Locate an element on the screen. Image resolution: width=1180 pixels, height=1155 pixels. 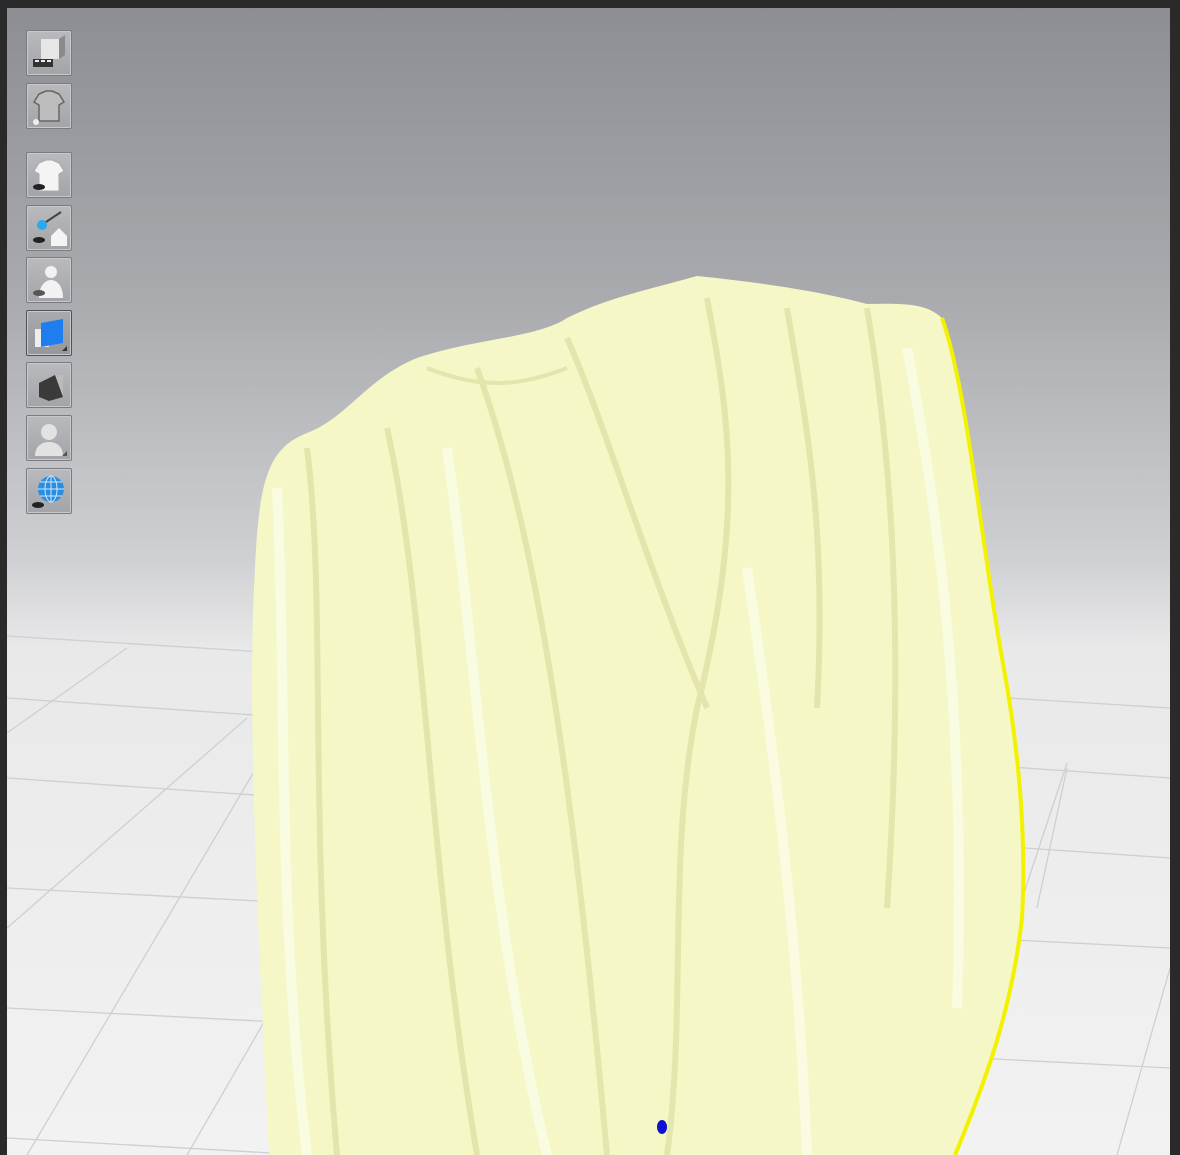
show-garment-icon is located at coordinates (49, 175).